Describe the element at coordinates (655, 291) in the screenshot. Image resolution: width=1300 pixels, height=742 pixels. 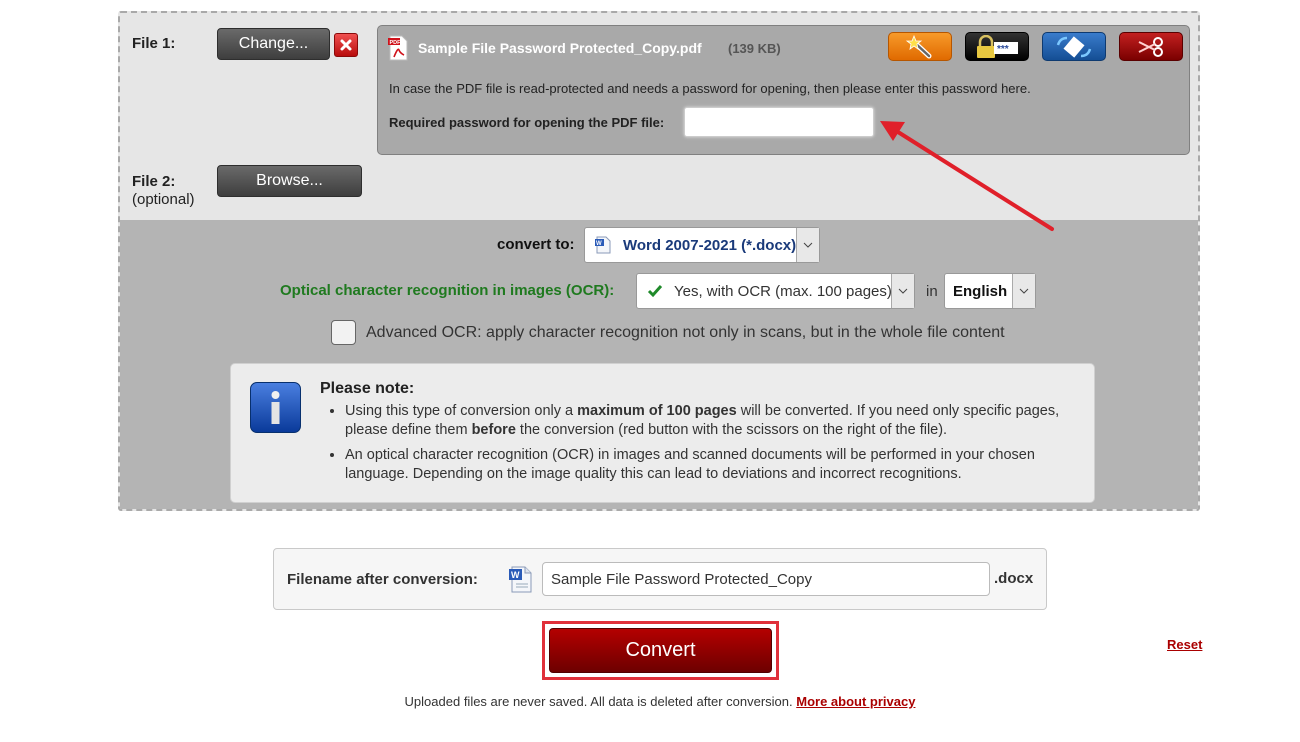
I see `checkmark-icon` at that location.